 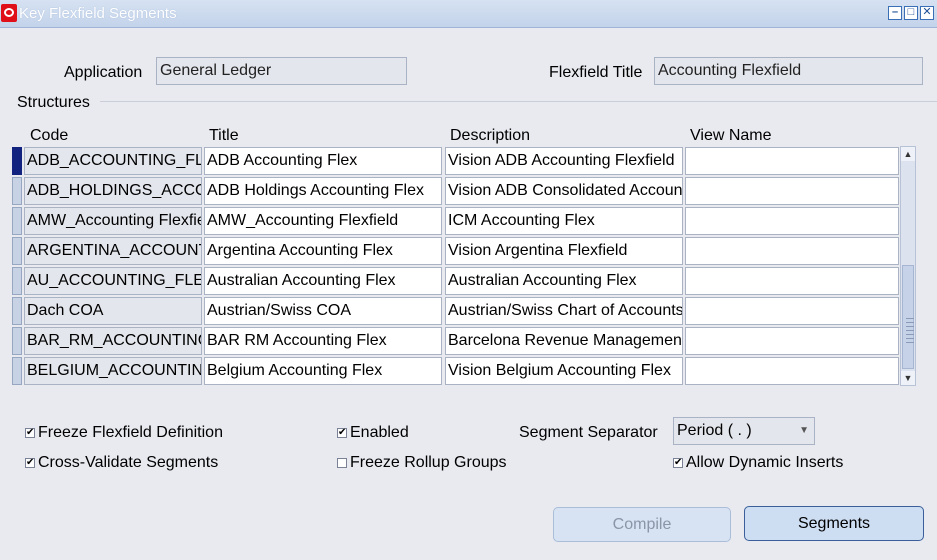 I want to click on column-header-title: Title, so click(x=224, y=135).